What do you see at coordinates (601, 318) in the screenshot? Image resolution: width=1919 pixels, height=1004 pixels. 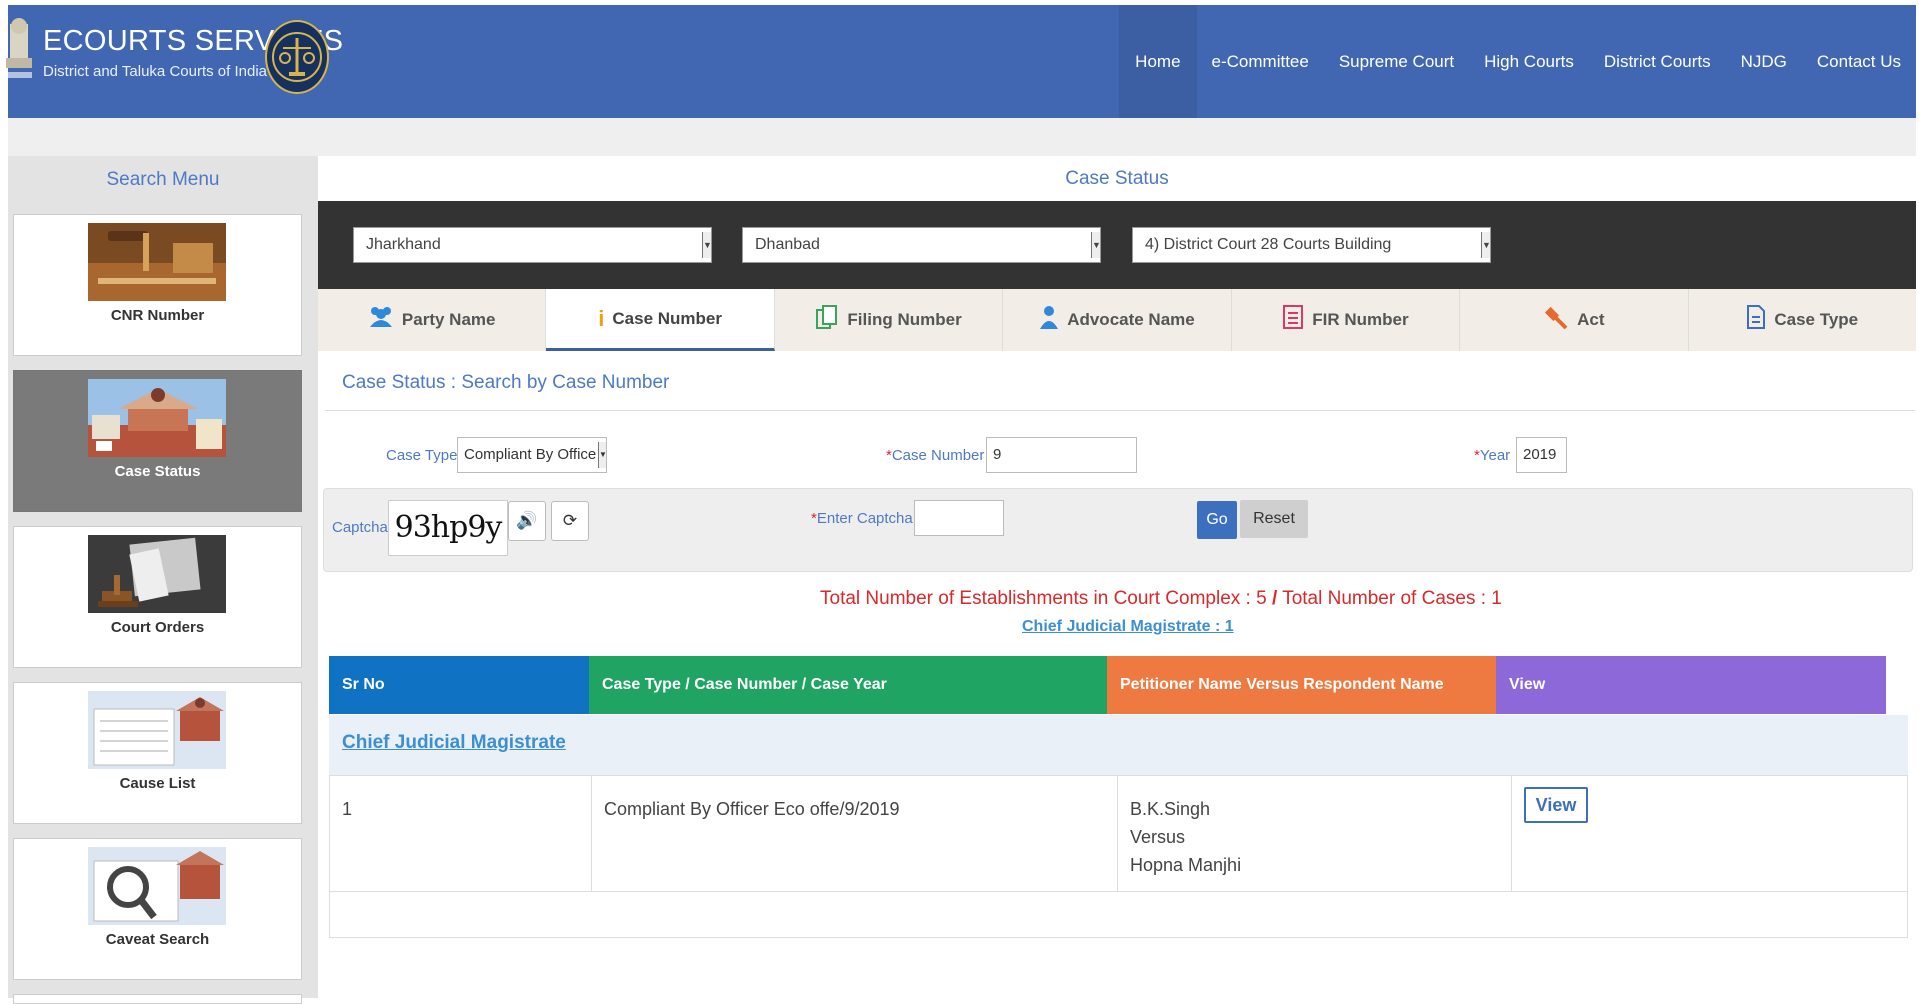 I see `info-icon: i` at bounding box center [601, 318].